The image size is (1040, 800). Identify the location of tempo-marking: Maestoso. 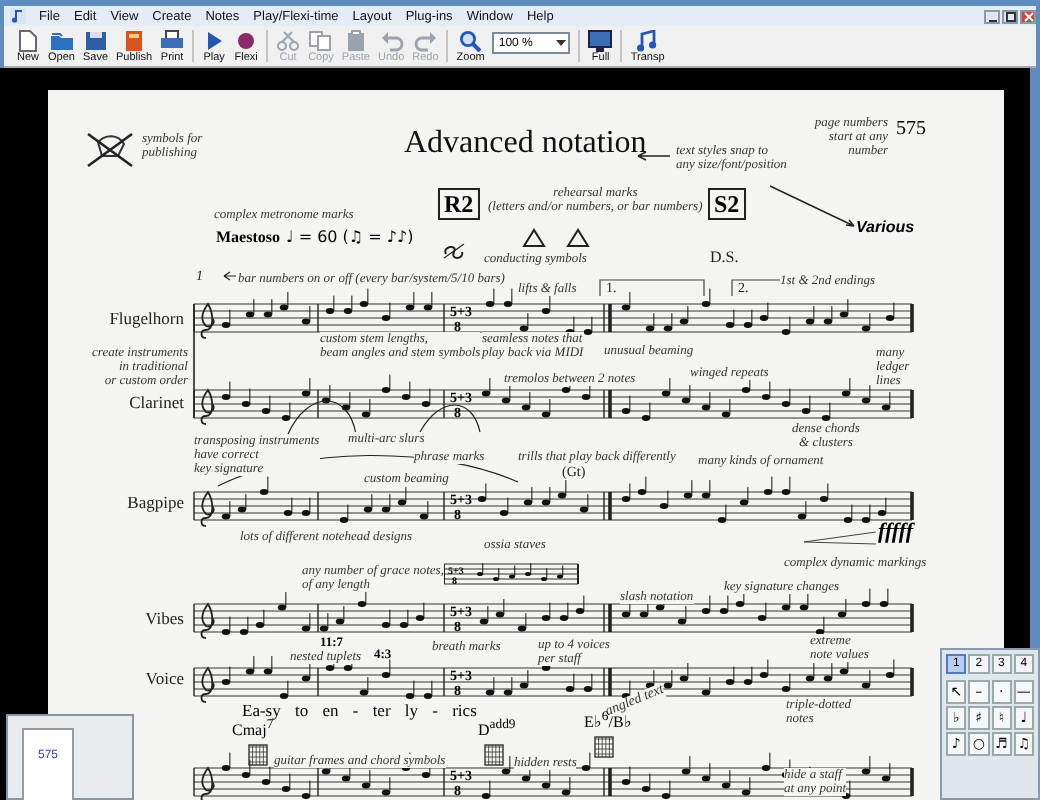
(248, 238).